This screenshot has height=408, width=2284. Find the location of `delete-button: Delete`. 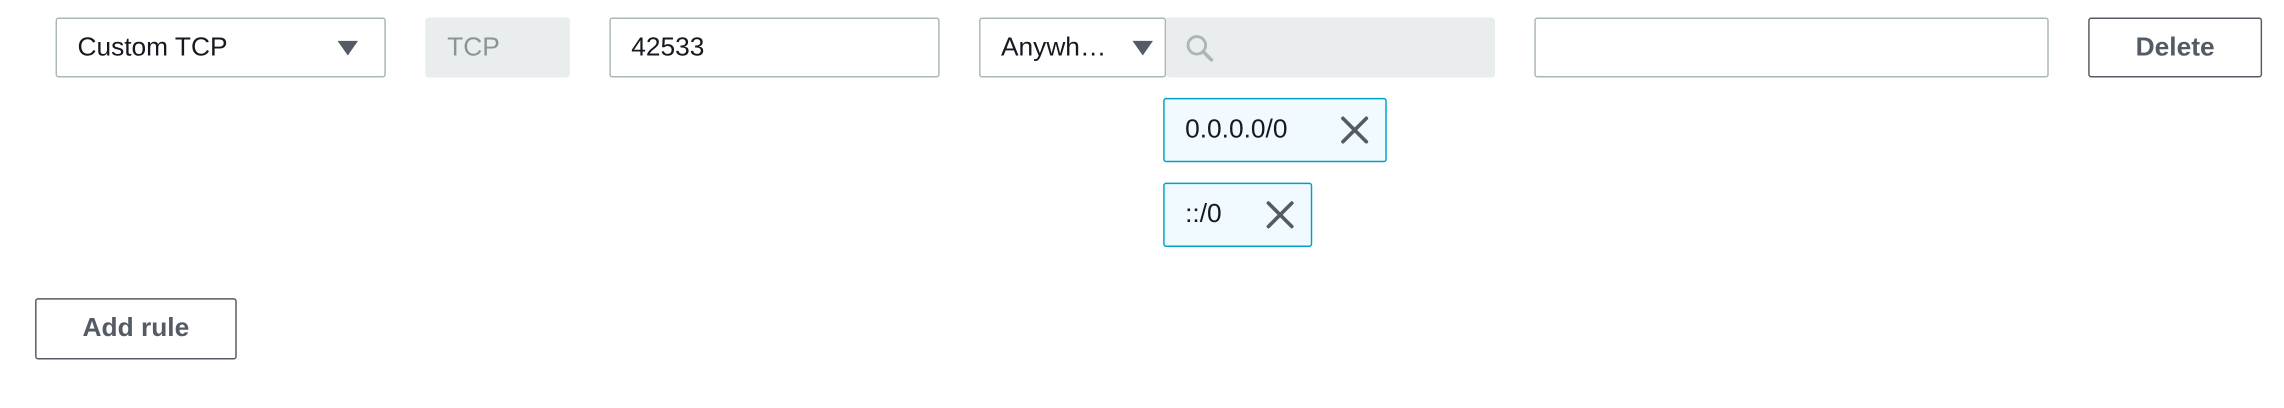

delete-button: Delete is located at coordinates (2175, 47).